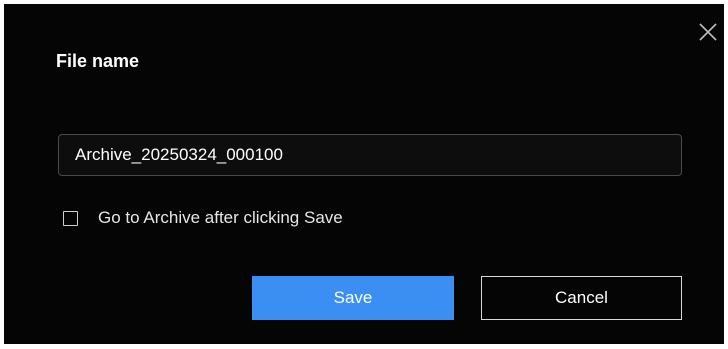  Describe the element at coordinates (98, 61) in the screenshot. I see `dialog-title: File name` at that location.